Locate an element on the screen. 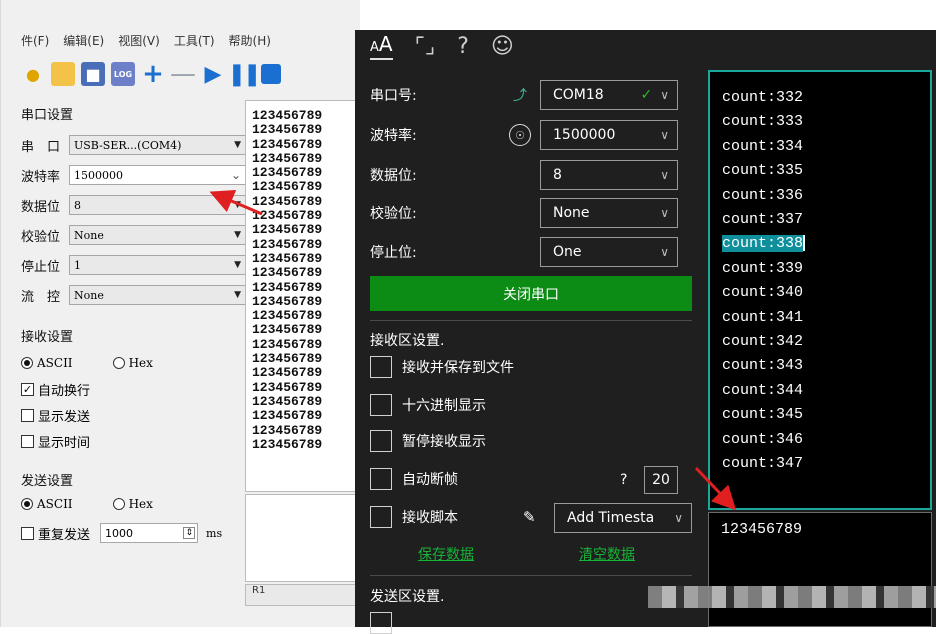 Image resolution: width=936 pixels, height=634 pixels. plus-icon: + is located at coordinates (153, 74).